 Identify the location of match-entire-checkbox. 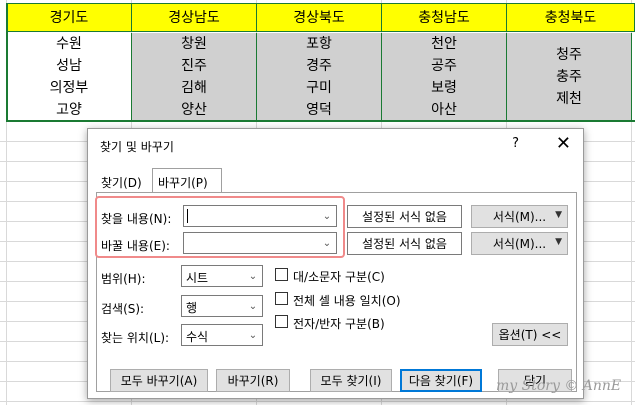
(281, 298).